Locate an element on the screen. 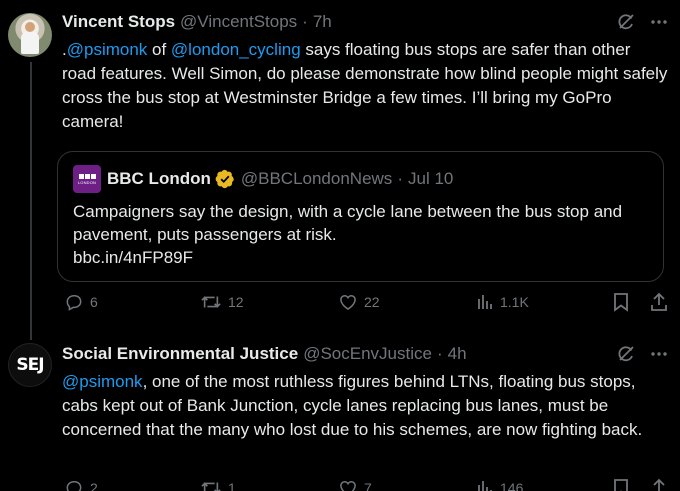  like-button: 22 is located at coordinates (359, 302).